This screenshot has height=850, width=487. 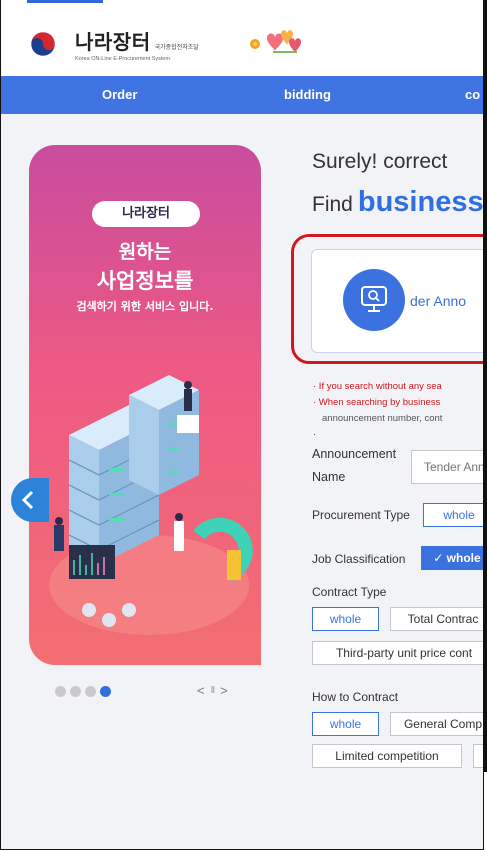 I want to click on pager-pause-button: II, so click(x=213, y=690).